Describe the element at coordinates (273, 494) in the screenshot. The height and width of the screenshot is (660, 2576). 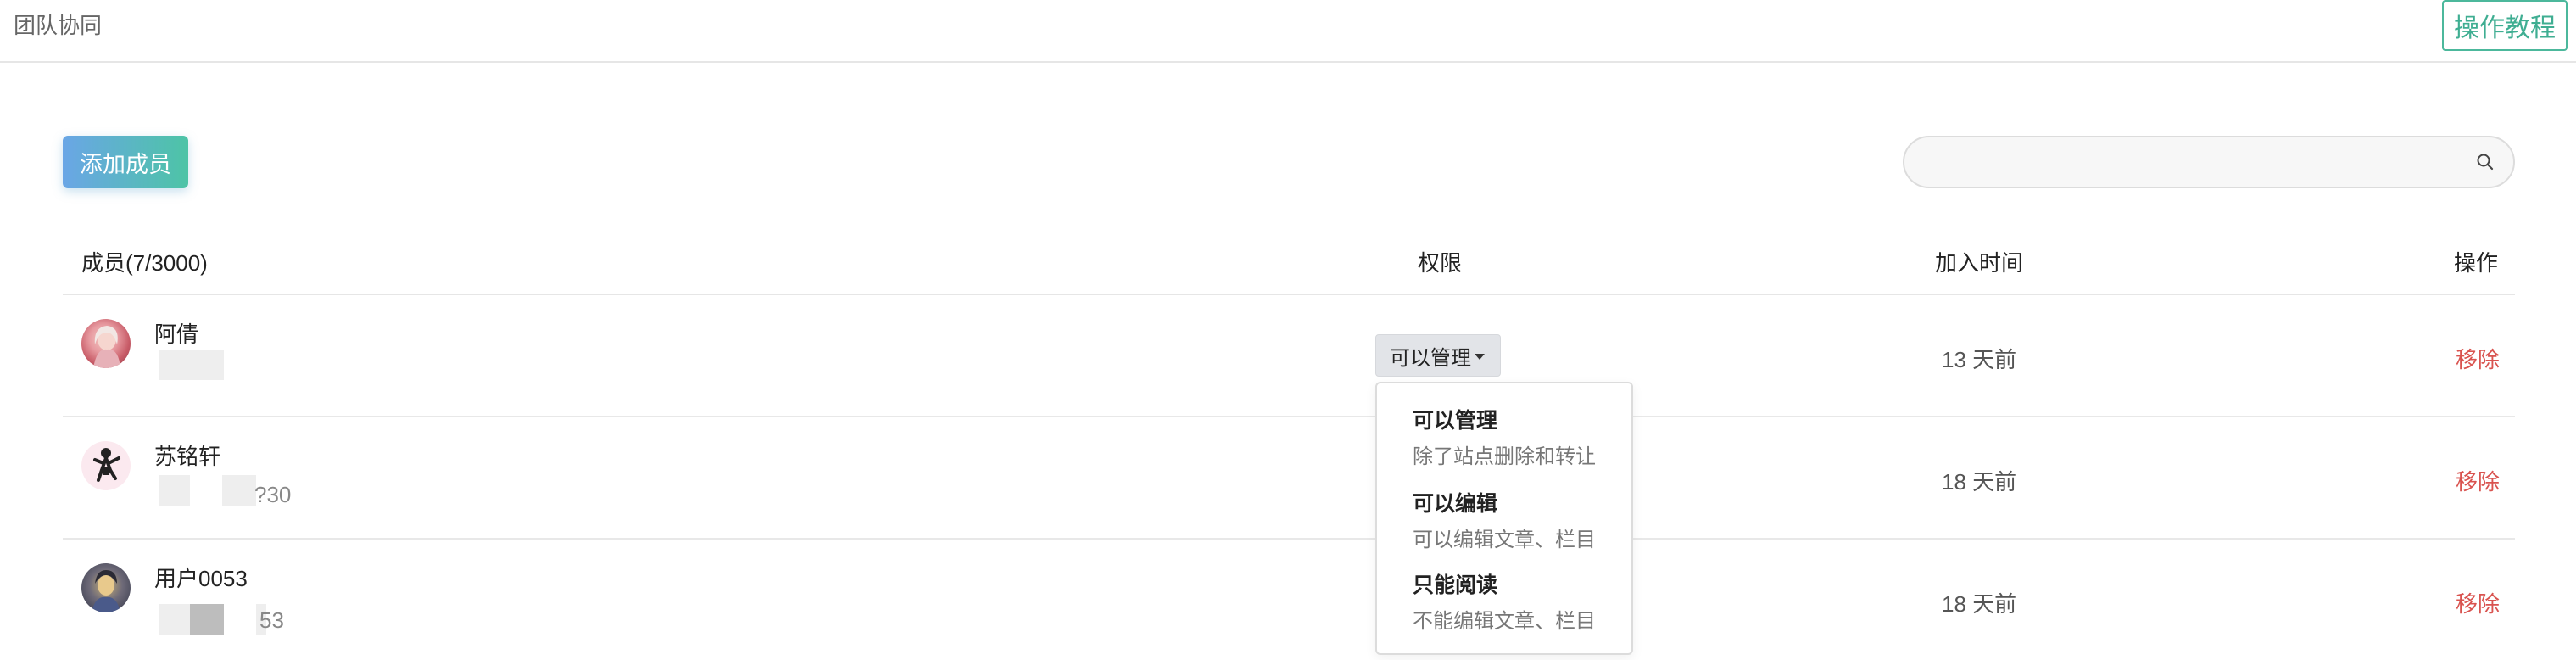
I see `phone-tail: ?30` at that location.